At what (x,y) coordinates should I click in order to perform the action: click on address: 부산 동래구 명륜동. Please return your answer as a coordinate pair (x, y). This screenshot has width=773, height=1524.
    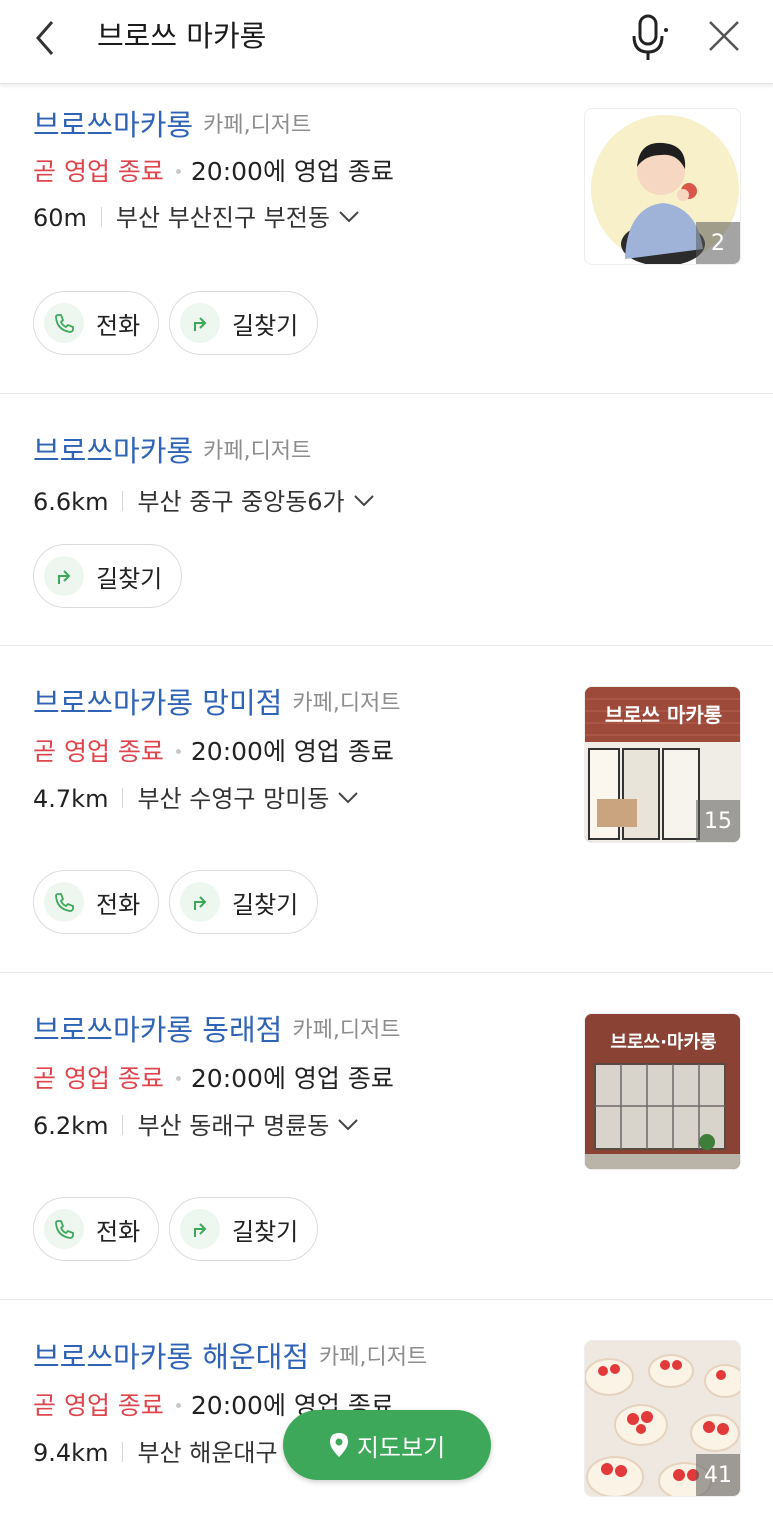
    Looking at the image, I should click on (233, 1126).